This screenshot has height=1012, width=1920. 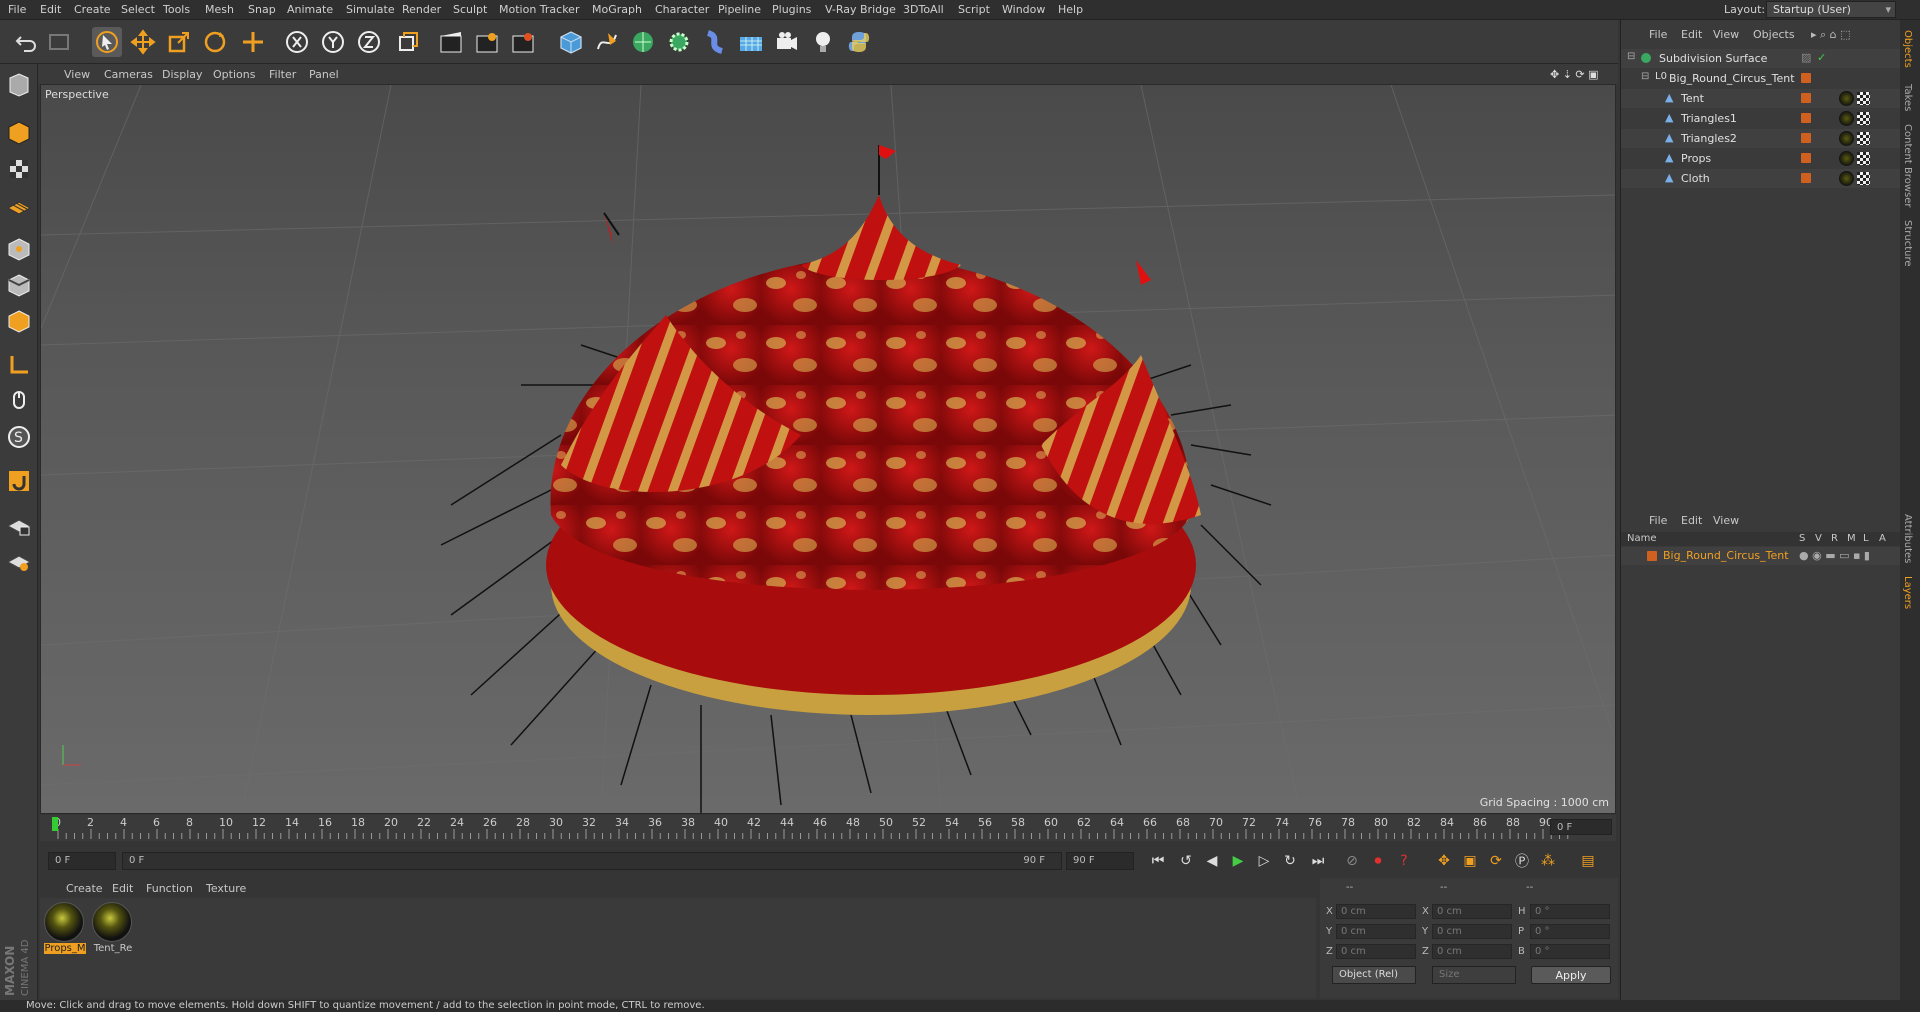 What do you see at coordinates (407, 42) in the screenshot?
I see `world-coords-icon` at bounding box center [407, 42].